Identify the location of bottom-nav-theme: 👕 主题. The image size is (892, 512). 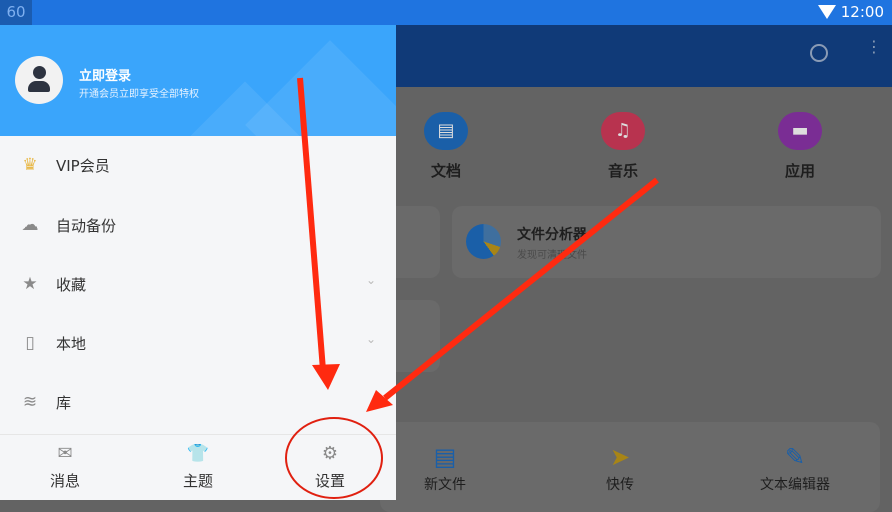
(198, 467).